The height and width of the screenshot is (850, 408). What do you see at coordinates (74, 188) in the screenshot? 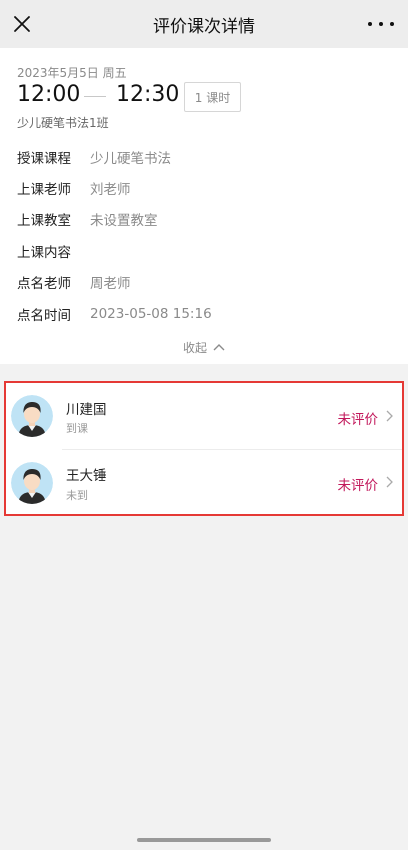
I see `detail-row-teacher: 上课老师 刘老师` at bounding box center [74, 188].